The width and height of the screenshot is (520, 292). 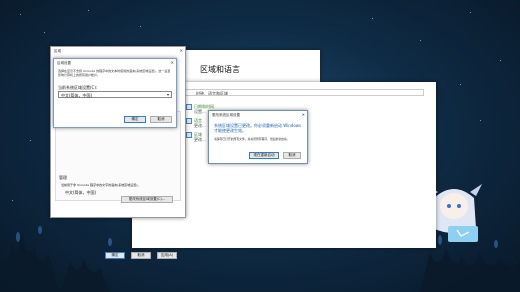 What do you see at coordinates (189, 135) in the screenshot?
I see `globe-icon` at bounding box center [189, 135].